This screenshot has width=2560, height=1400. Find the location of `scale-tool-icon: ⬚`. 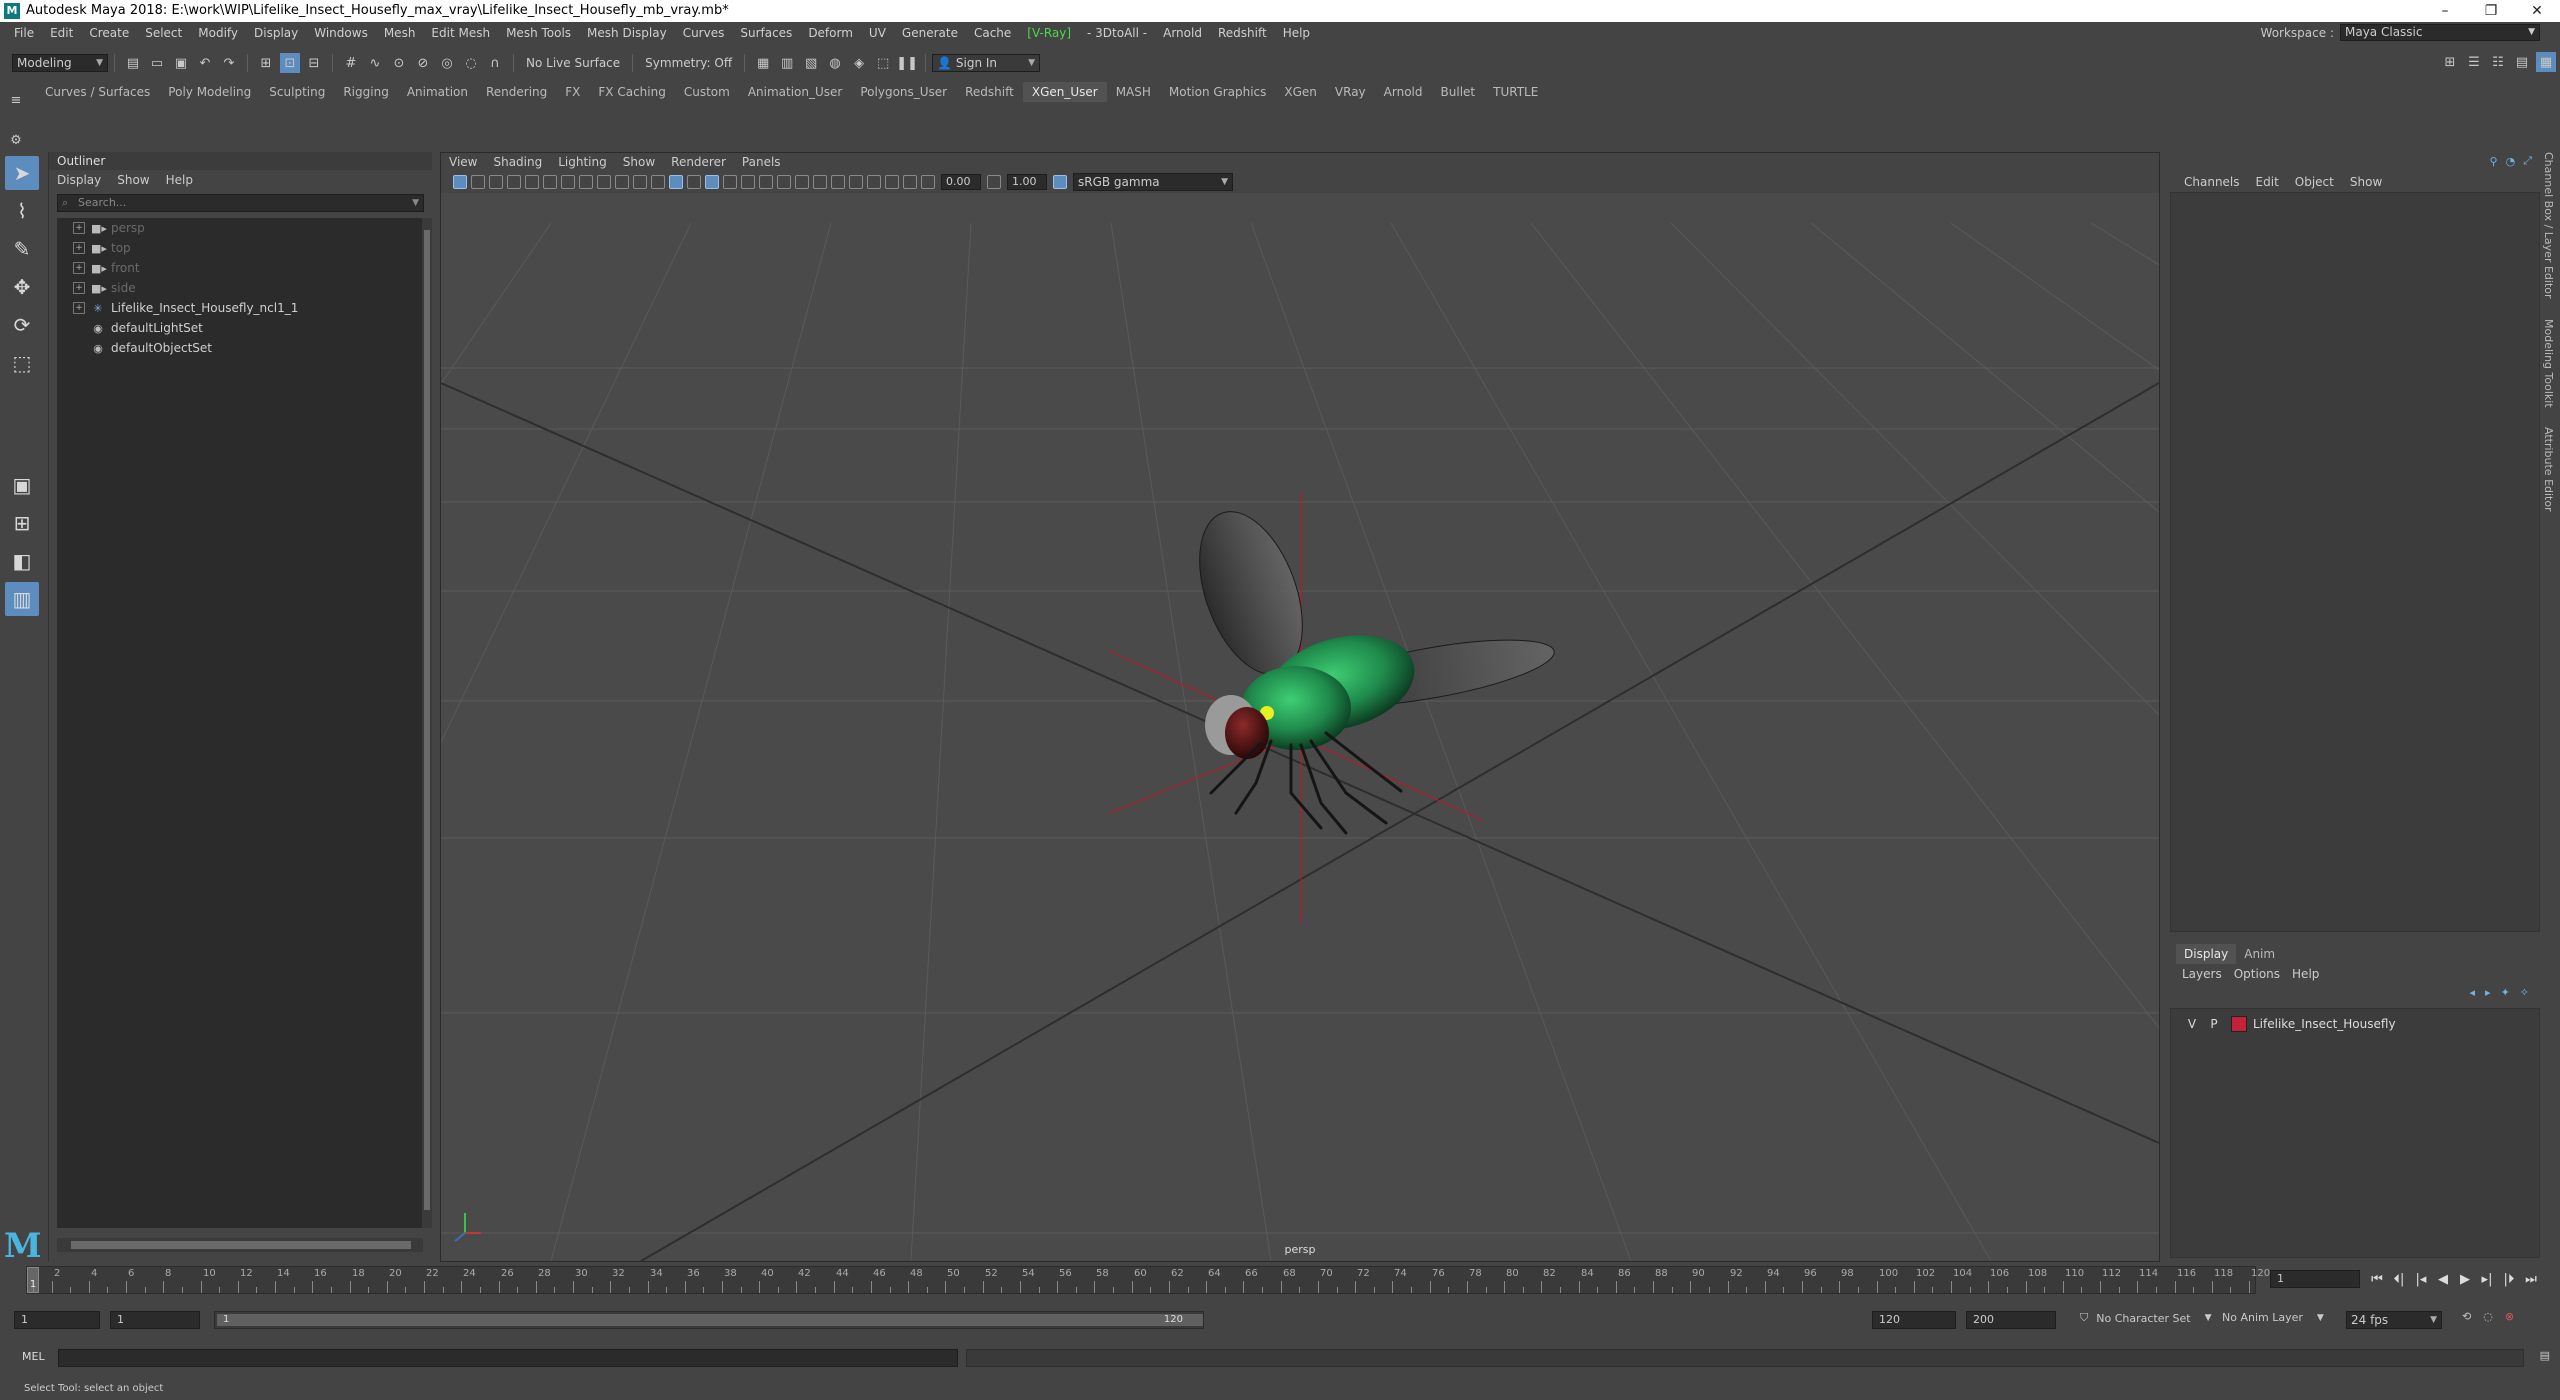

scale-tool-icon: ⬚ is located at coordinates (22, 363).